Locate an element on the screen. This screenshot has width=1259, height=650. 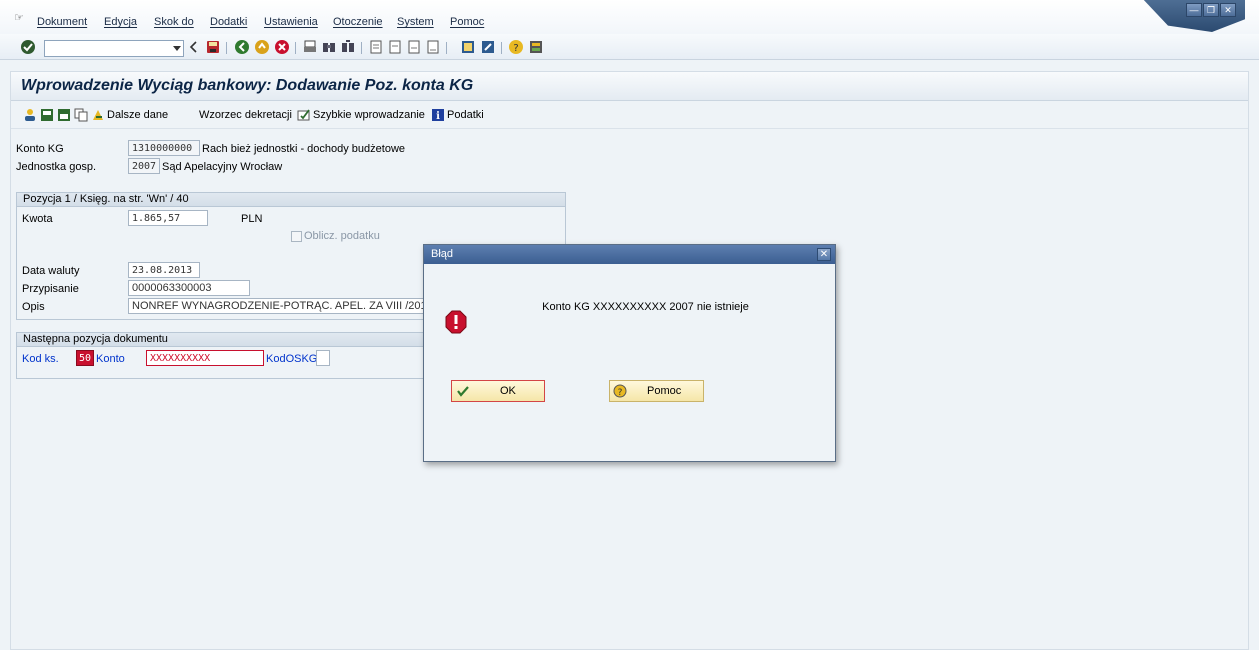
dalsze-dane-button: Dalsze dane is located at coordinates (129, 115).